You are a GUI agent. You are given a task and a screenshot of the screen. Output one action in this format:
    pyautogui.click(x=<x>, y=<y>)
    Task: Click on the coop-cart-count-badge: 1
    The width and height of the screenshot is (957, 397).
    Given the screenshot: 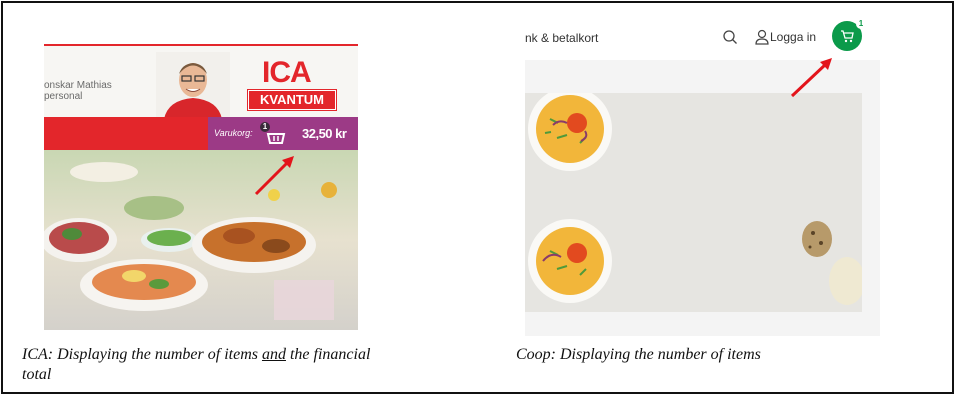 What is the action you would take?
    pyautogui.click(x=861, y=24)
    